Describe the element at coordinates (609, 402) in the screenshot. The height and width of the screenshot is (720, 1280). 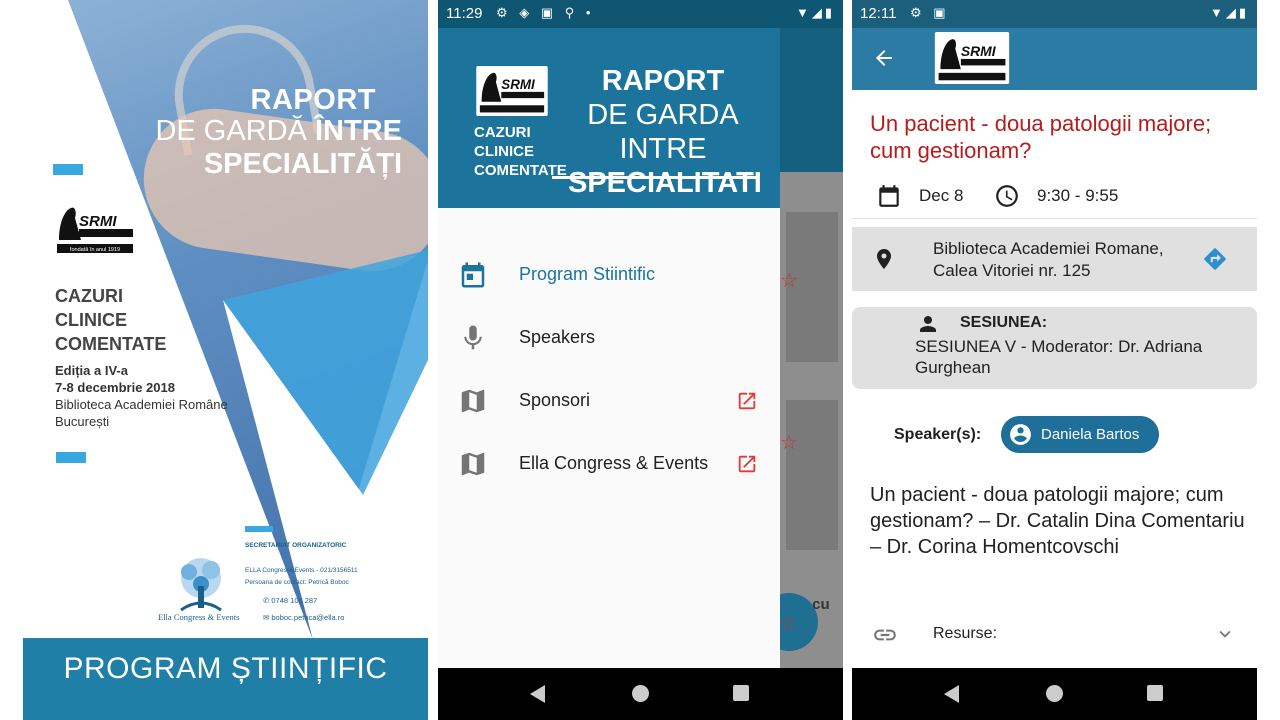
I see `menu-item-sponsori: Sponsori` at that location.